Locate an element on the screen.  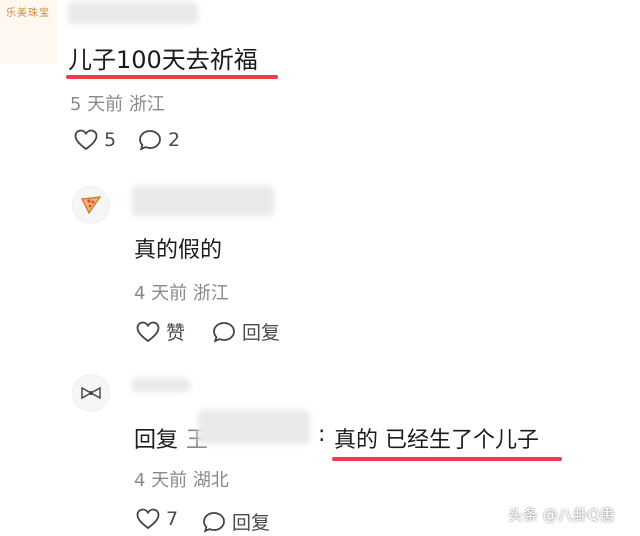
reply2-like-button: 7 is located at coordinates (157, 519).